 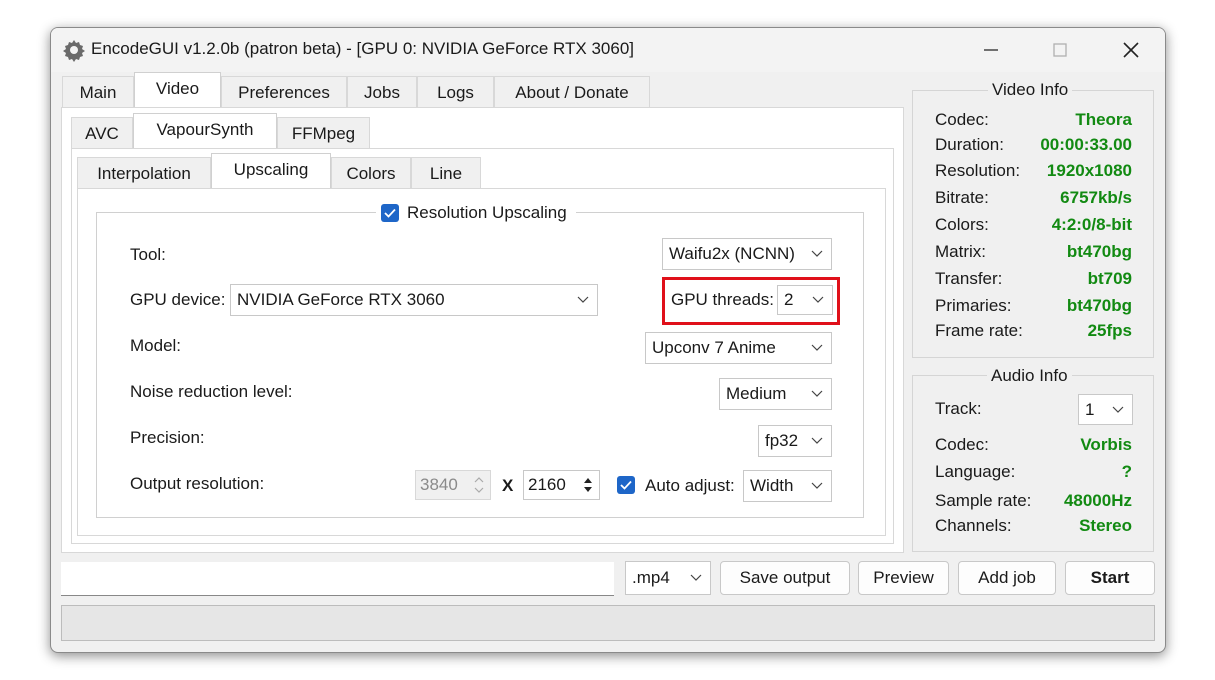 I want to click on video-transfer-value: bt709, so click(x=1109, y=278).